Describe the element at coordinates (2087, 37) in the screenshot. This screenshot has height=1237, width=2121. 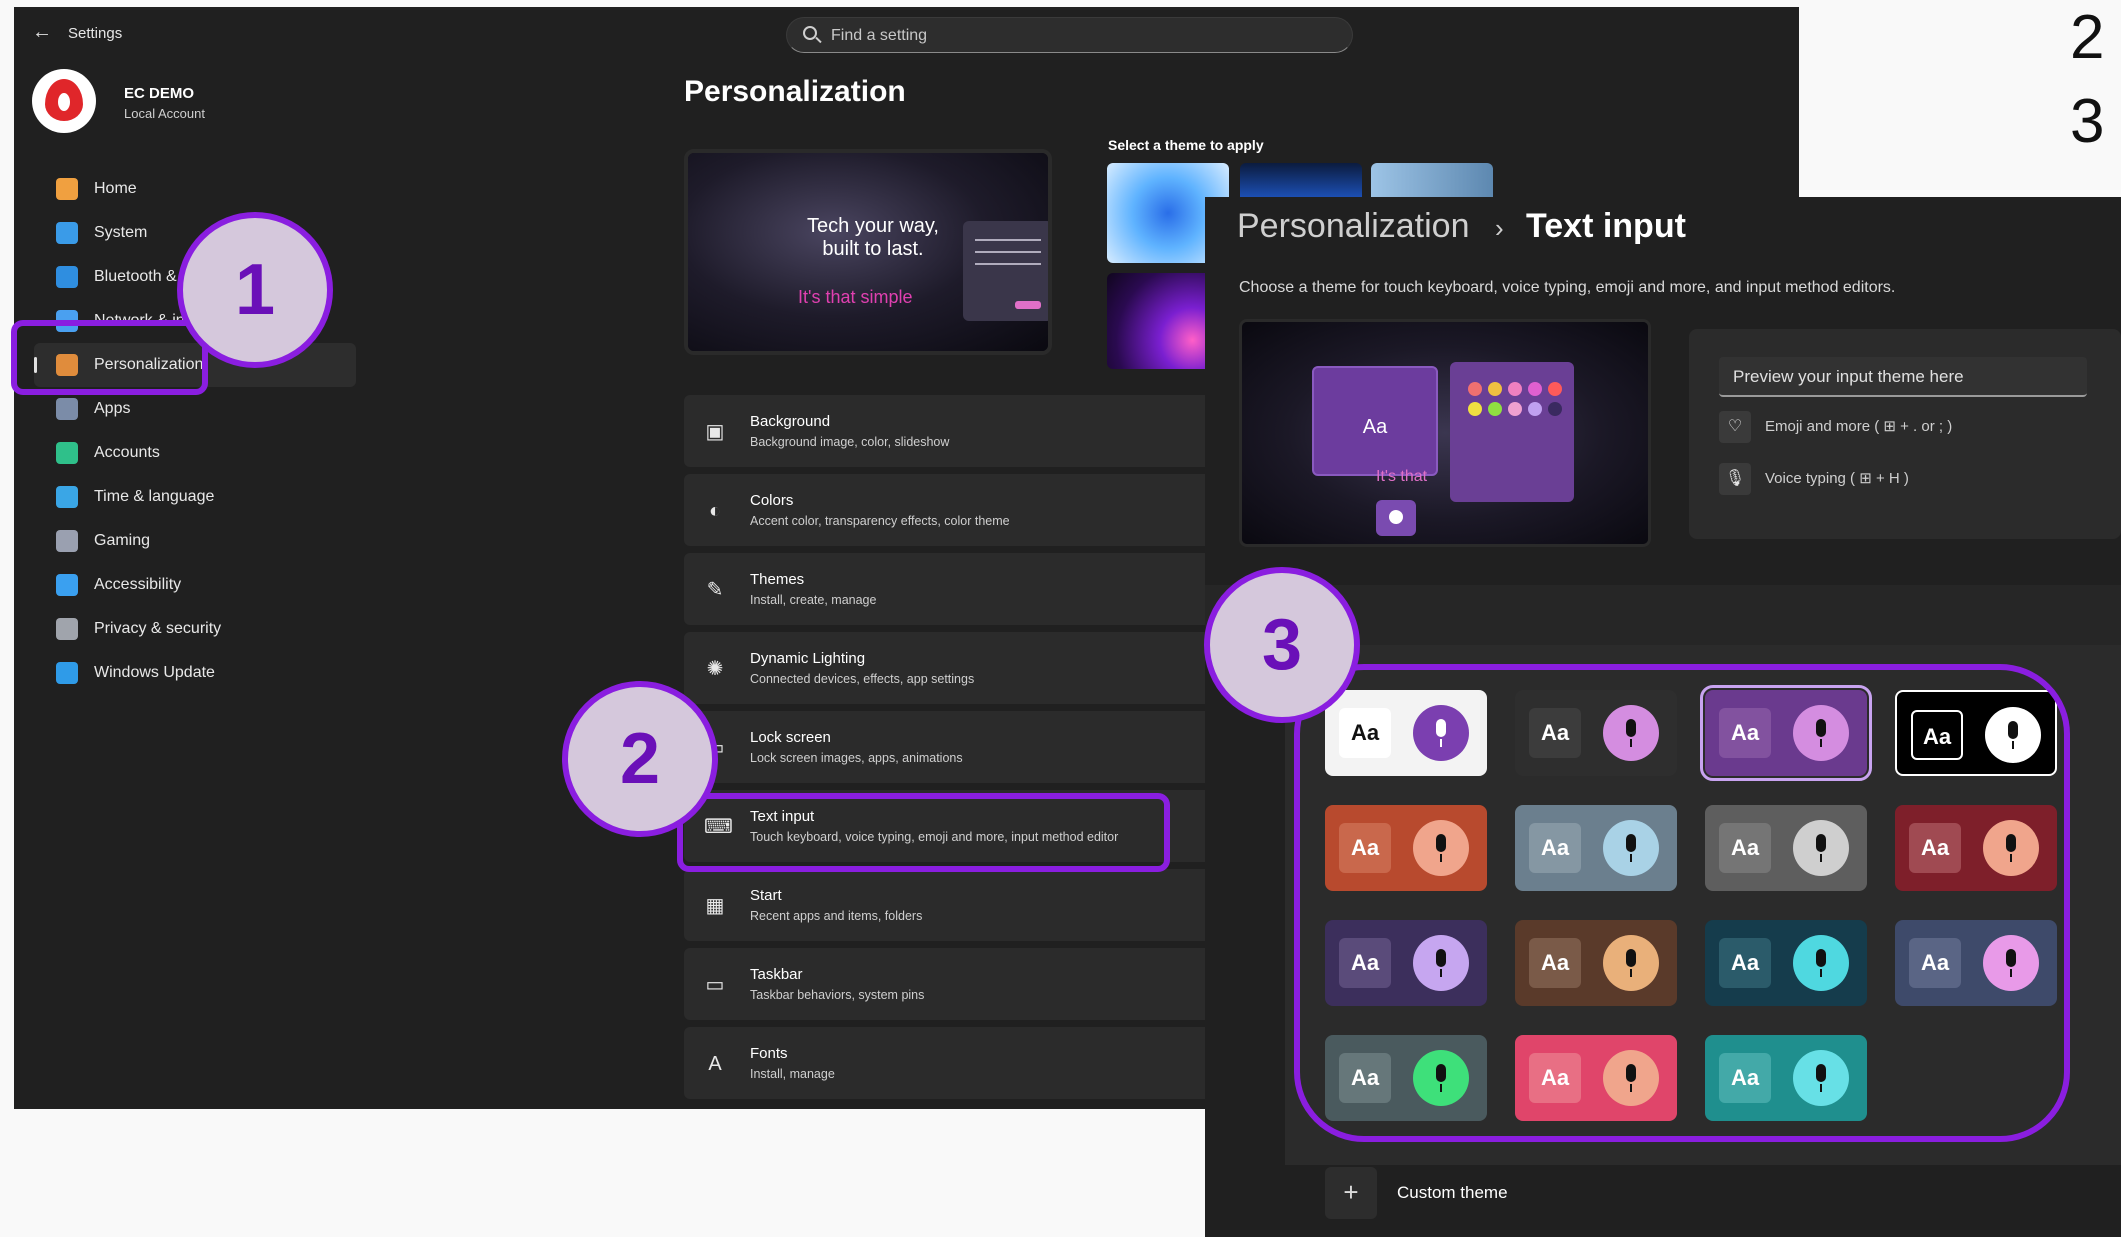
I see `edge-number-2: 2` at that location.